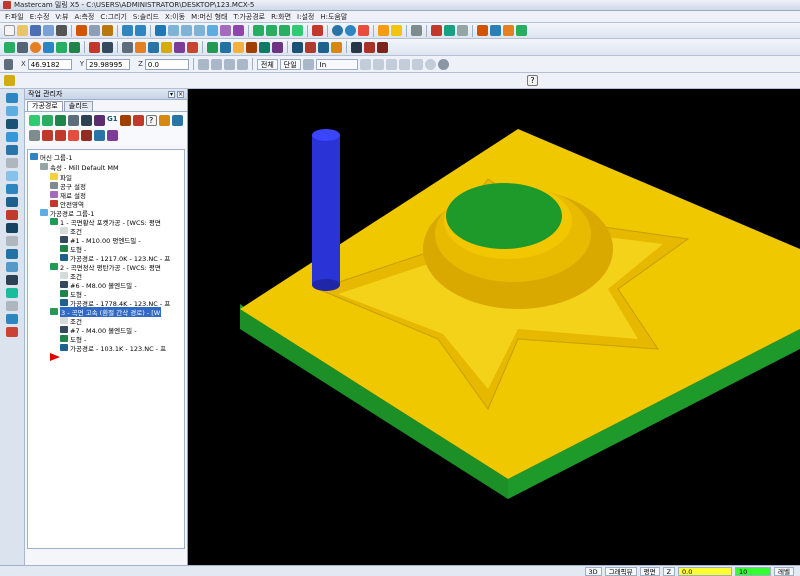  Describe the element at coordinates (99, 120) in the screenshot. I see `verify-ops-icon` at that location.